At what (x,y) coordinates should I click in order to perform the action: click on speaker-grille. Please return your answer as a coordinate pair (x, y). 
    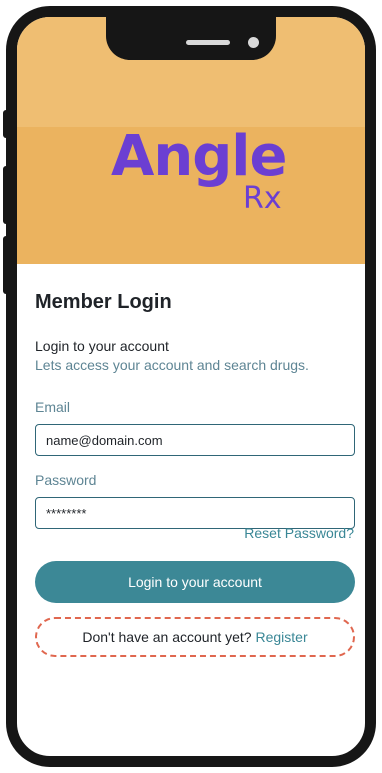
    Looking at the image, I should click on (208, 42).